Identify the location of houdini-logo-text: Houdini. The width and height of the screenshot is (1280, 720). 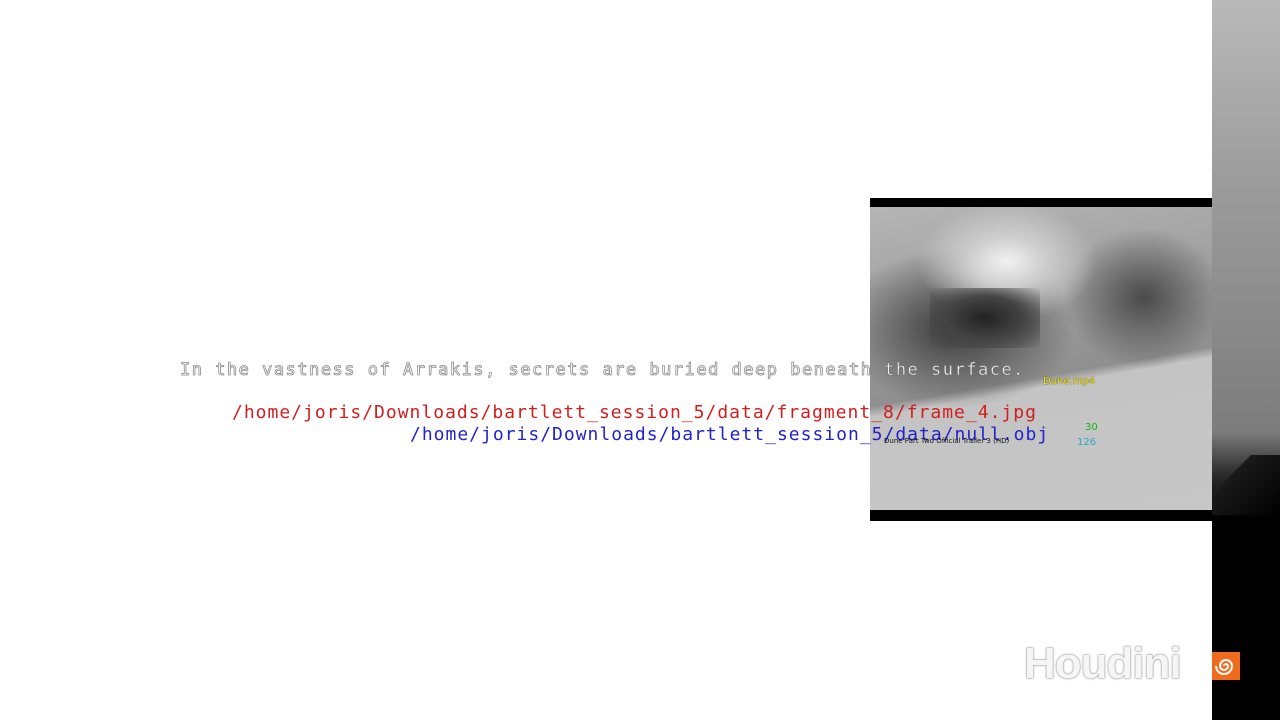
(1103, 663).